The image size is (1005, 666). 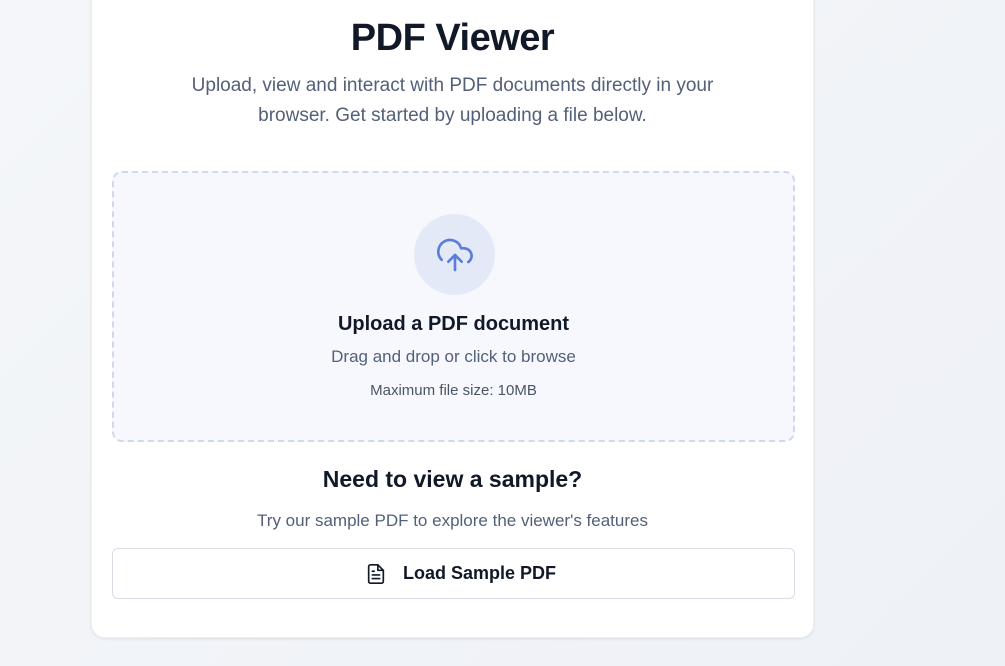 What do you see at coordinates (453, 356) in the screenshot?
I see `upload-instruction: Drag and drop or click to browse` at bounding box center [453, 356].